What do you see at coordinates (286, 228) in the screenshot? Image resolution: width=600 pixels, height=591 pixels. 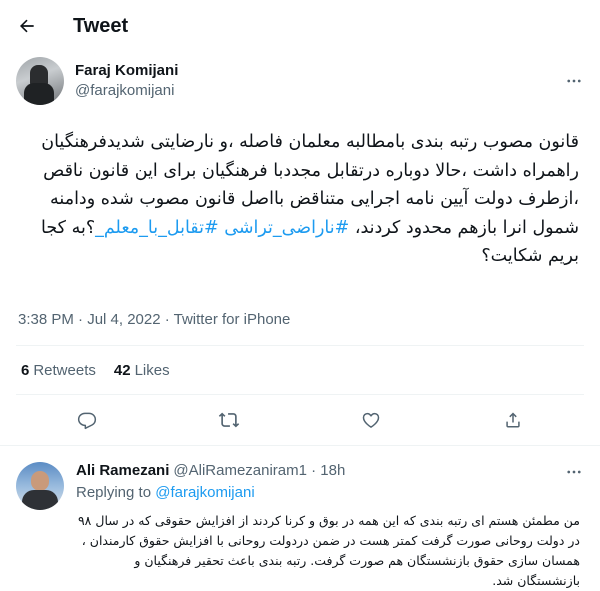 I see `hashtag-link: #ناراضی_تراشی` at bounding box center [286, 228].